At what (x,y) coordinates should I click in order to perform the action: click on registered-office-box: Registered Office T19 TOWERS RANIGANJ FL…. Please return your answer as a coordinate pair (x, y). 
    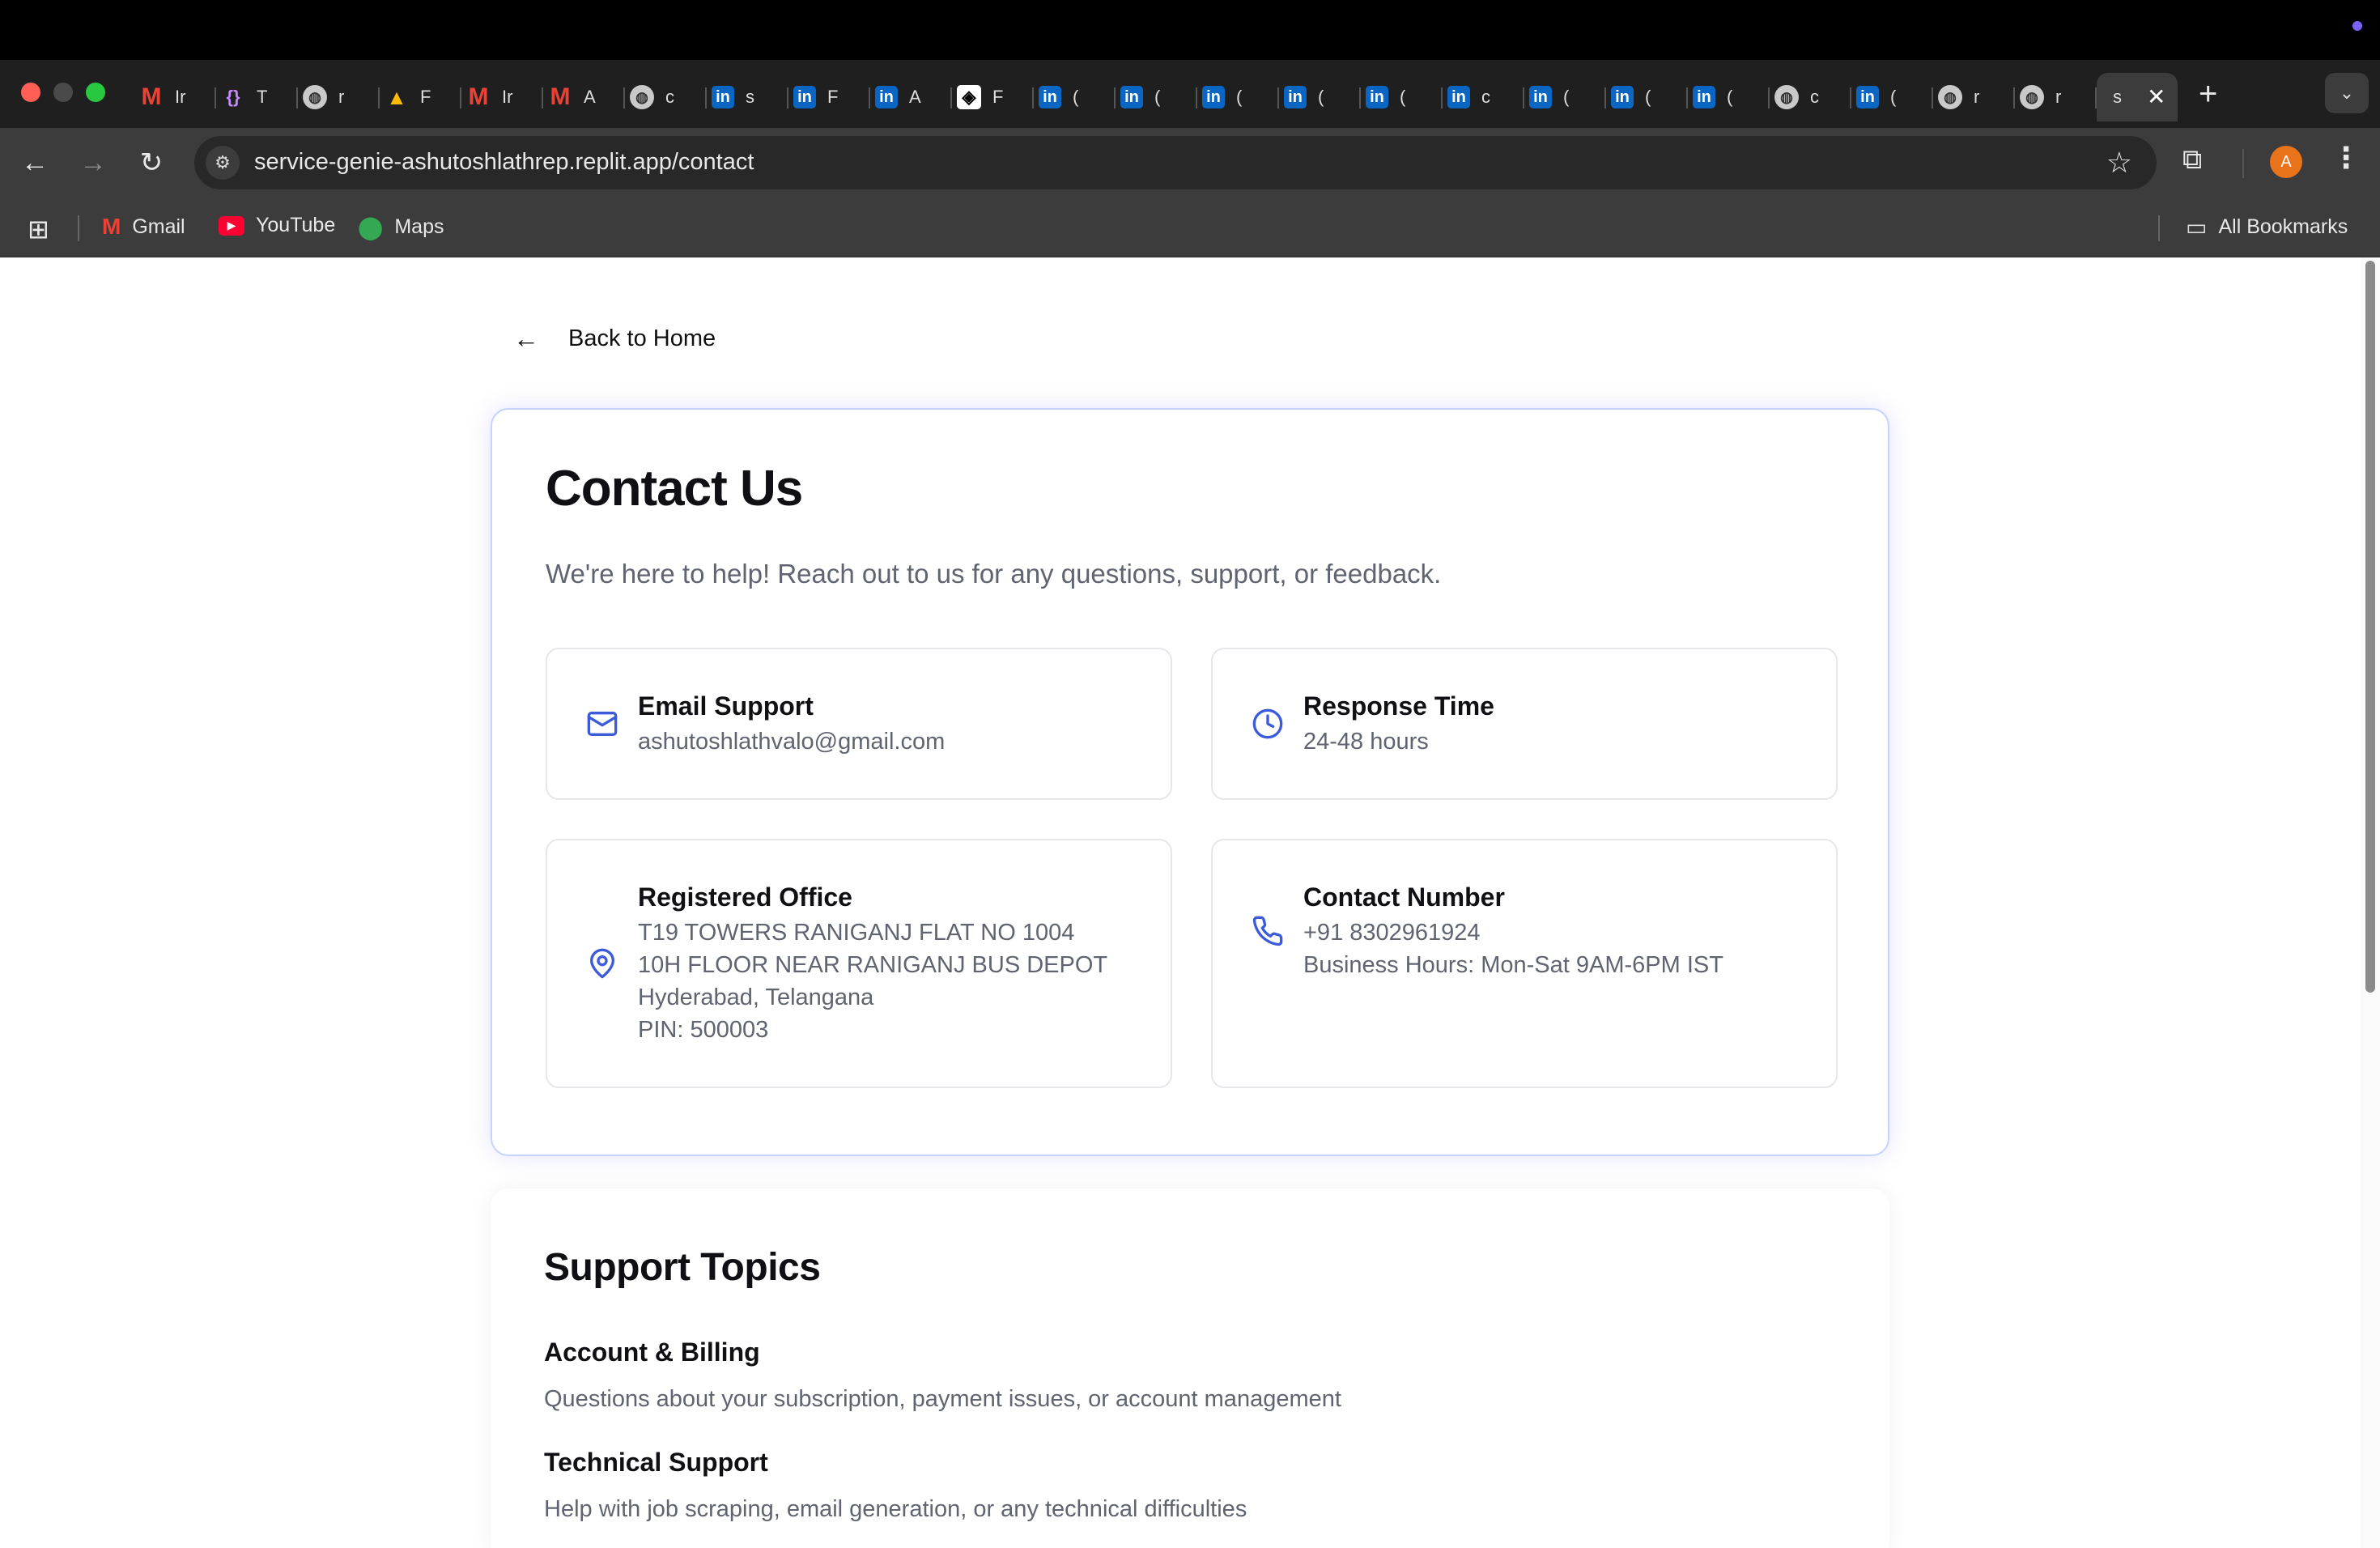
    Looking at the image, I should click on (859, 963).